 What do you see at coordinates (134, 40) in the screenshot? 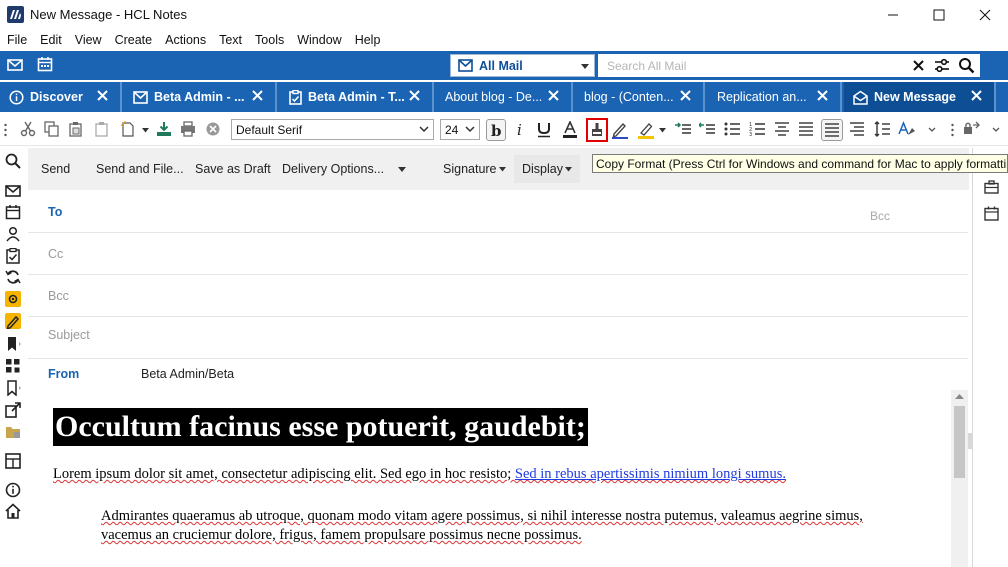
I see `menu-create: Create` at bounding box center [134, 40].